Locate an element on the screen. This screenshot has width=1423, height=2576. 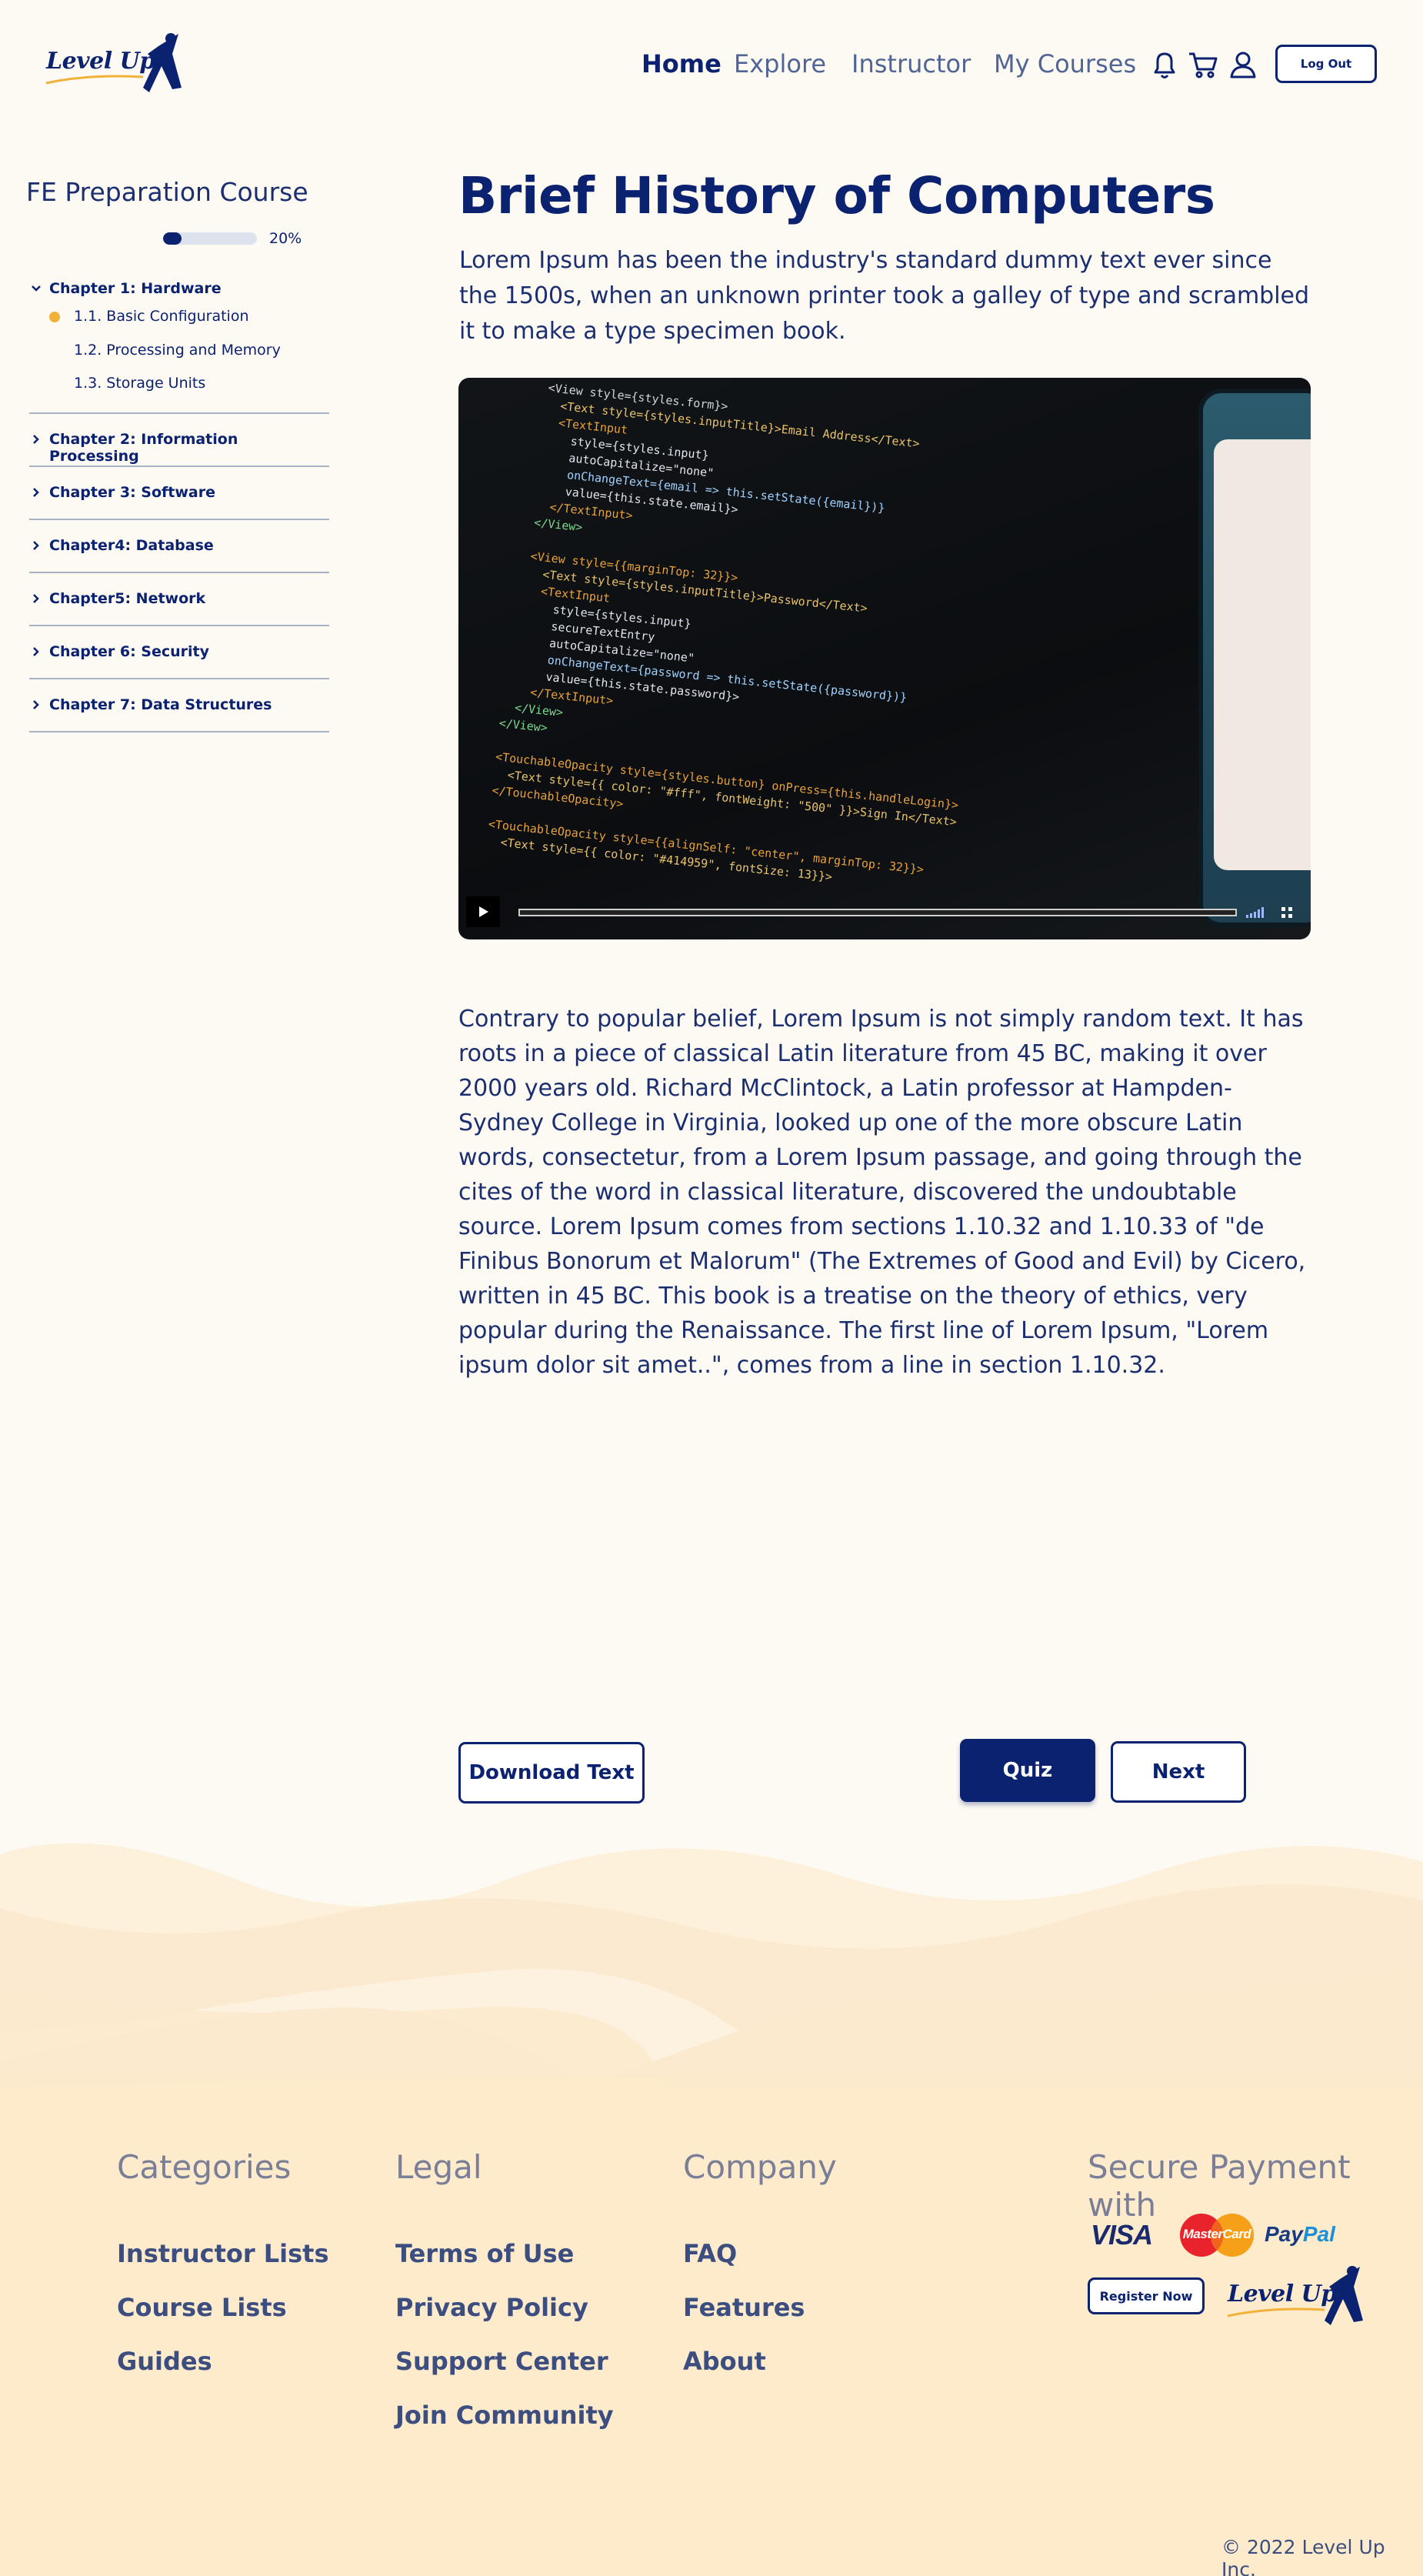
chapter-label: Chapter4: Database is located at coordinates (131, 546).